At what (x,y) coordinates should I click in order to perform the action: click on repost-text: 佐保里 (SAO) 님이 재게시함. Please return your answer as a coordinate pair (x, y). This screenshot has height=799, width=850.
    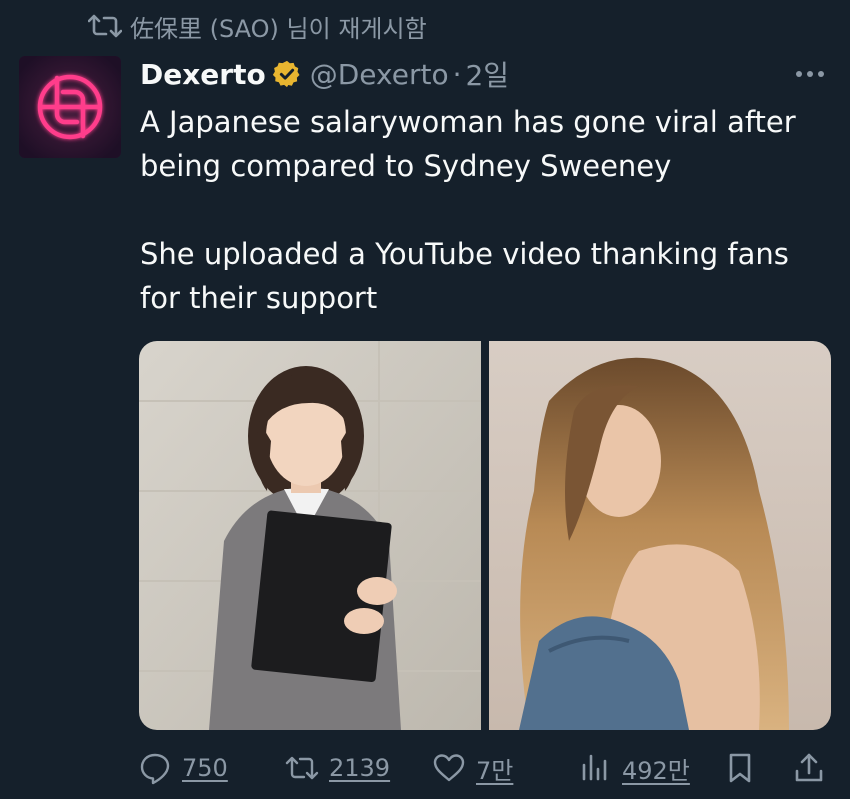
    Looking at the image, I should click on (278, 28).